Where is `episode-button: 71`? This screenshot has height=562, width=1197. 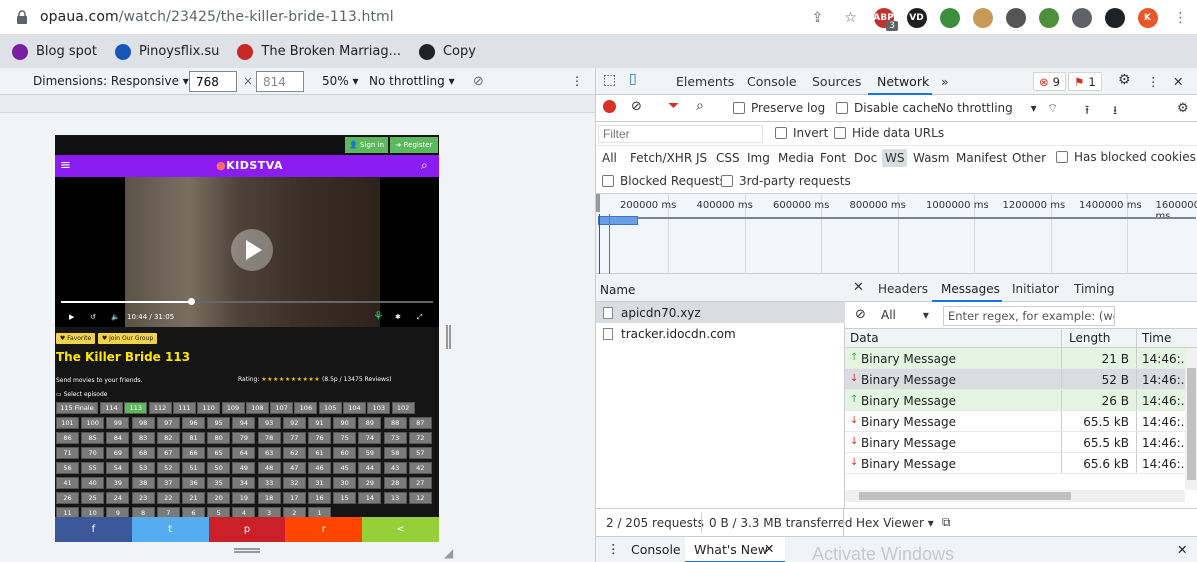
episode-button: 71 is located at coordinates (67, 453).